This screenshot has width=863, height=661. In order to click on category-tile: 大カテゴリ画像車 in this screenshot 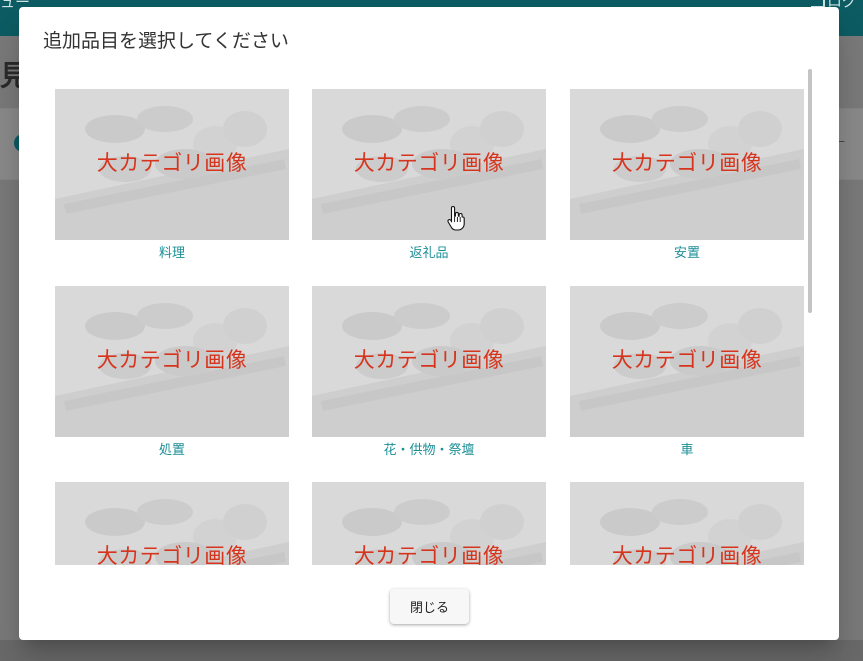, I will do `click(687, 372)`.